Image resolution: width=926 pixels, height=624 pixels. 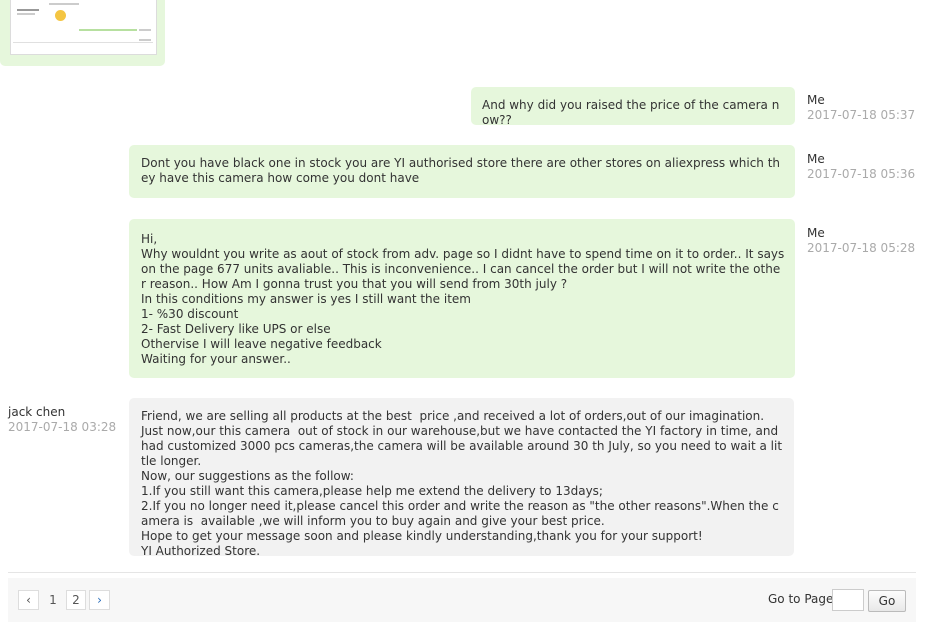 I want to click on message-timestamp: 2017-07-18 05:28, so click(x=861, y=248).